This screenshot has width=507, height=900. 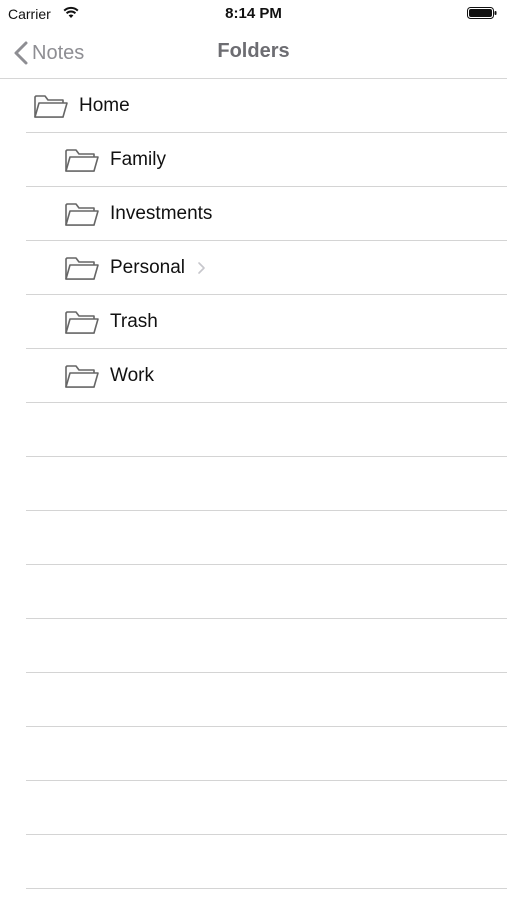 I want to click on status-bar: Carrier 8:14 PM, so click(x=253, y=14).